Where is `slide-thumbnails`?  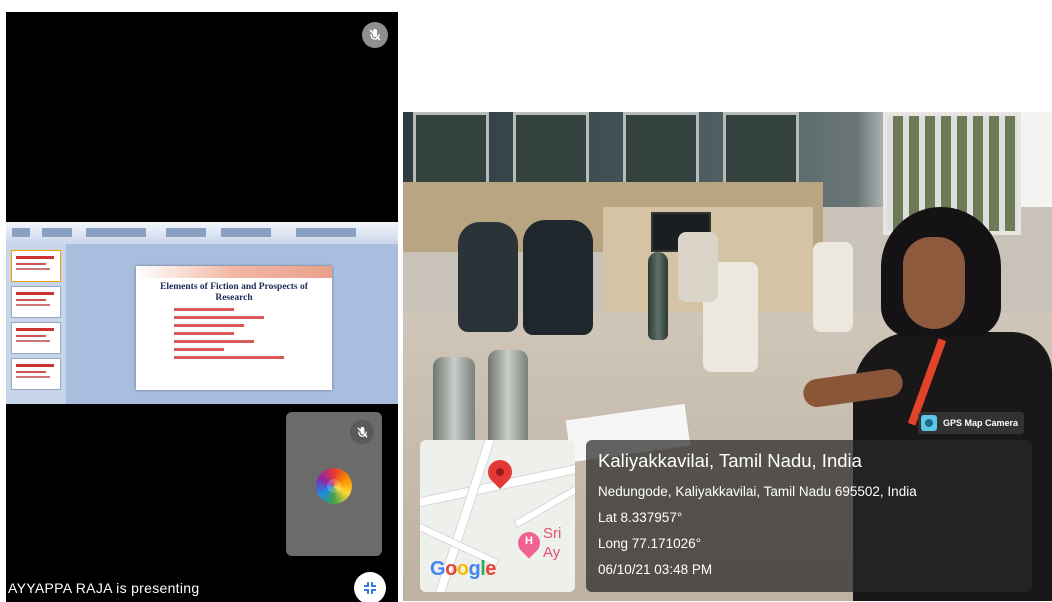 slide-thumbnails is located at coordinates (36, 324).